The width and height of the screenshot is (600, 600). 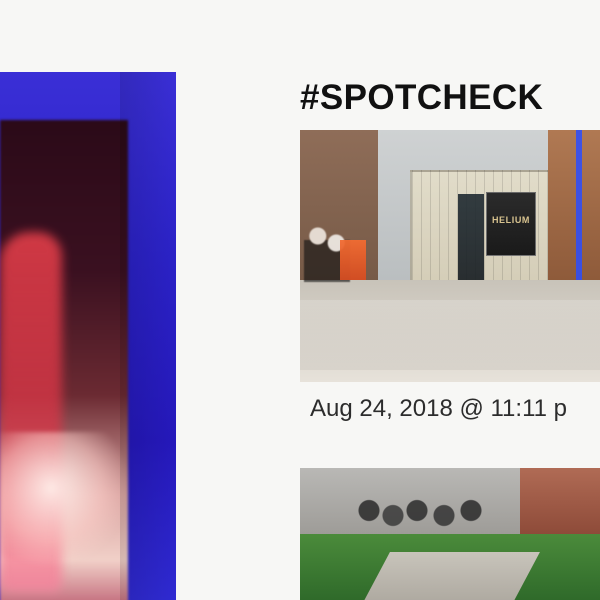 What do you see at coordinates (64, 502) in the screenshot?
I see `media-thumbnail-glow` at bounding box center [64, 502].